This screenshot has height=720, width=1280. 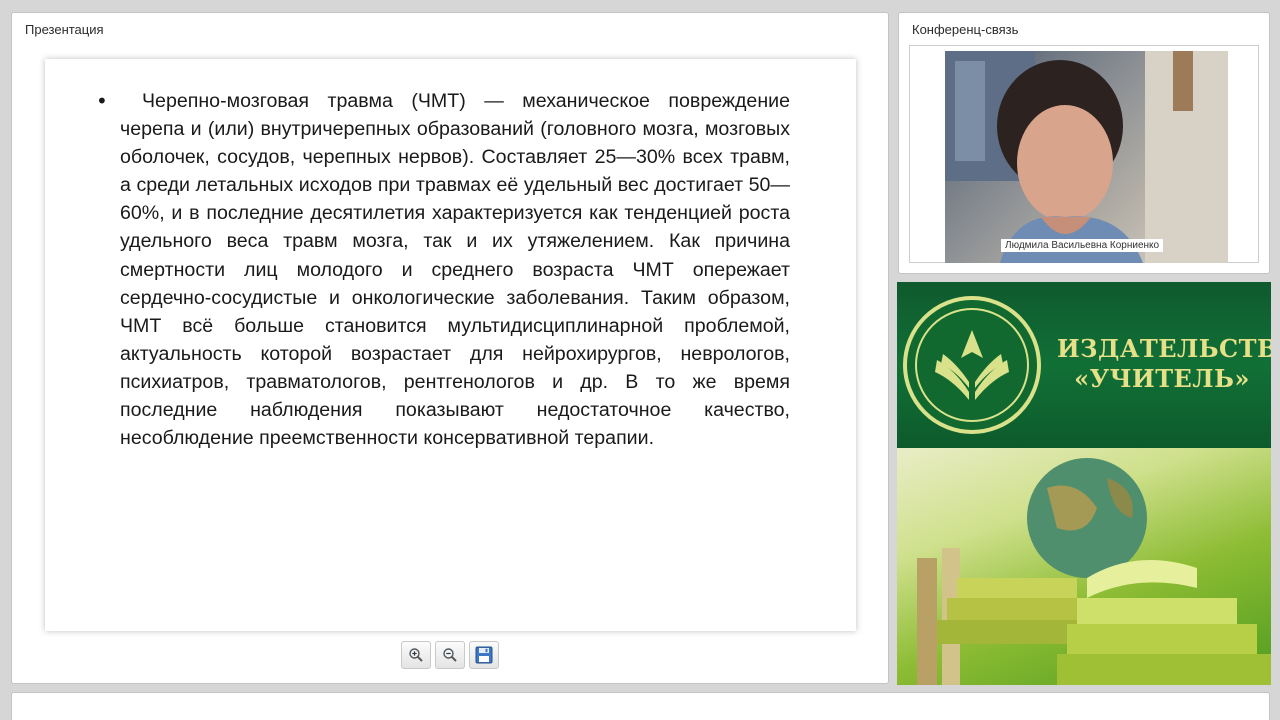 I want to click on publisher-logo, so click(x=972, y=365).